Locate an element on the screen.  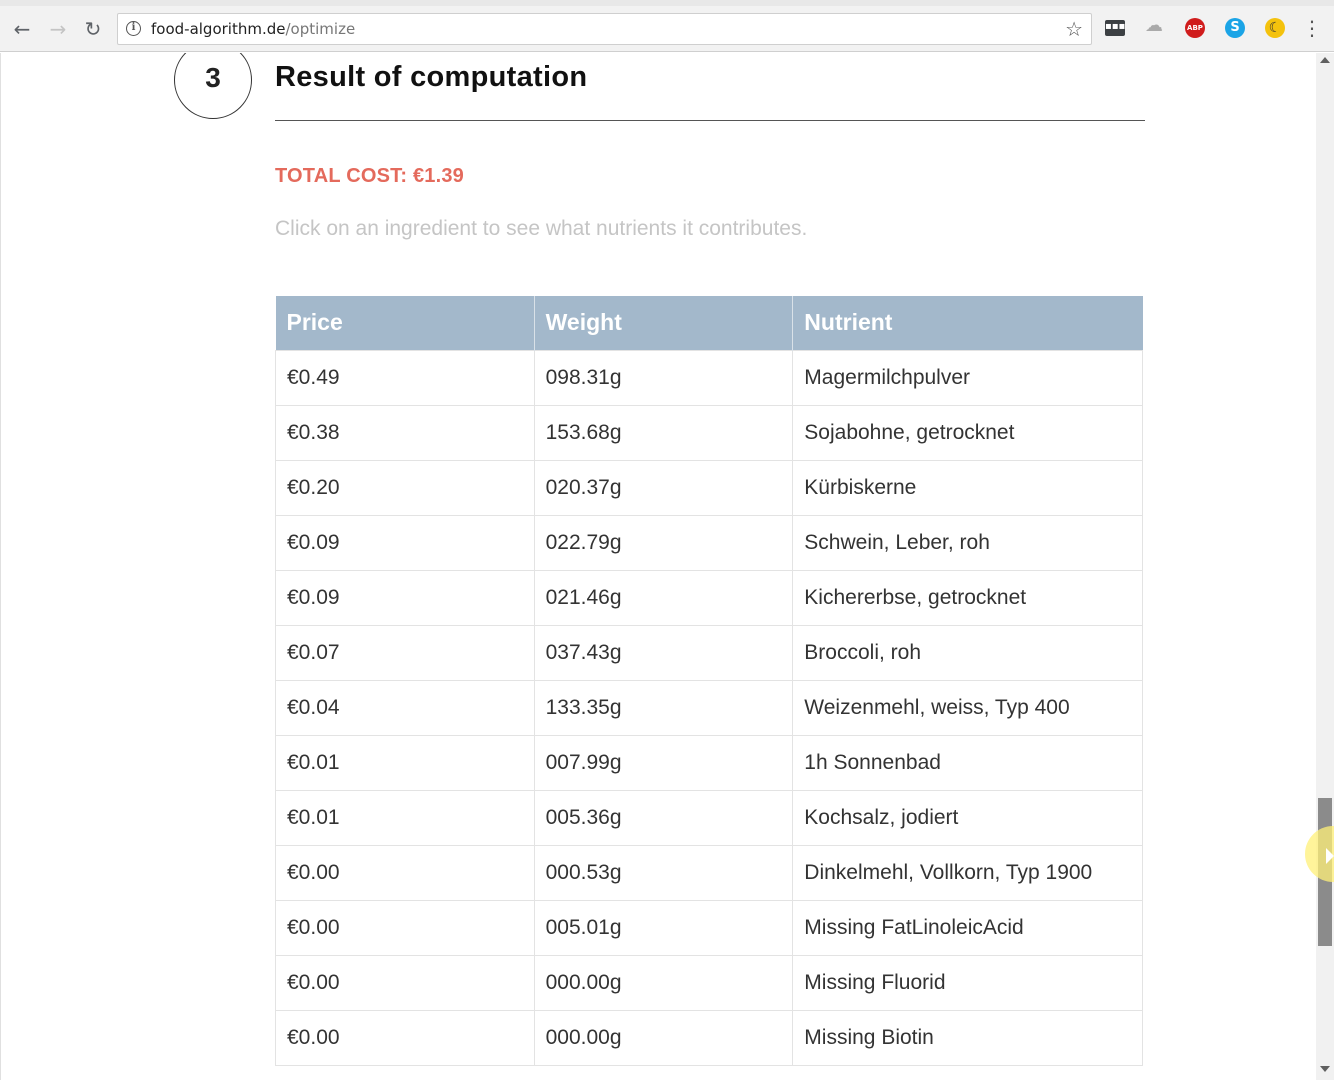
table-header-row: Price Weight Nutrient is located at coordinates (709, 323).